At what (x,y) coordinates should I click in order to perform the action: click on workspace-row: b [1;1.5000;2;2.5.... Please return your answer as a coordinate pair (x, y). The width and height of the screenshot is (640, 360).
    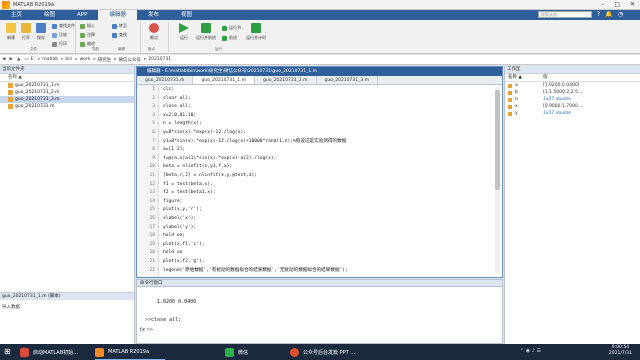
    Looking at the image, I should click on (572, 92).